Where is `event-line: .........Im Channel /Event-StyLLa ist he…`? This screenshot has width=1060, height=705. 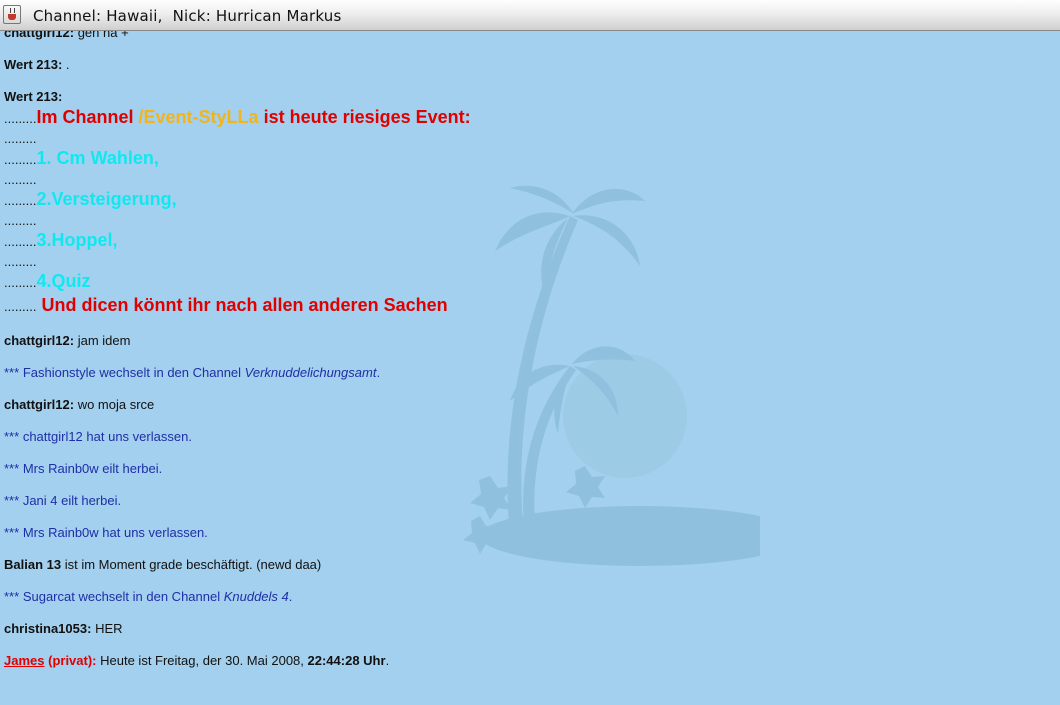
event-line: .........Im Channel /Event-StyLLa ist he… is located at coordinates (237, 117).